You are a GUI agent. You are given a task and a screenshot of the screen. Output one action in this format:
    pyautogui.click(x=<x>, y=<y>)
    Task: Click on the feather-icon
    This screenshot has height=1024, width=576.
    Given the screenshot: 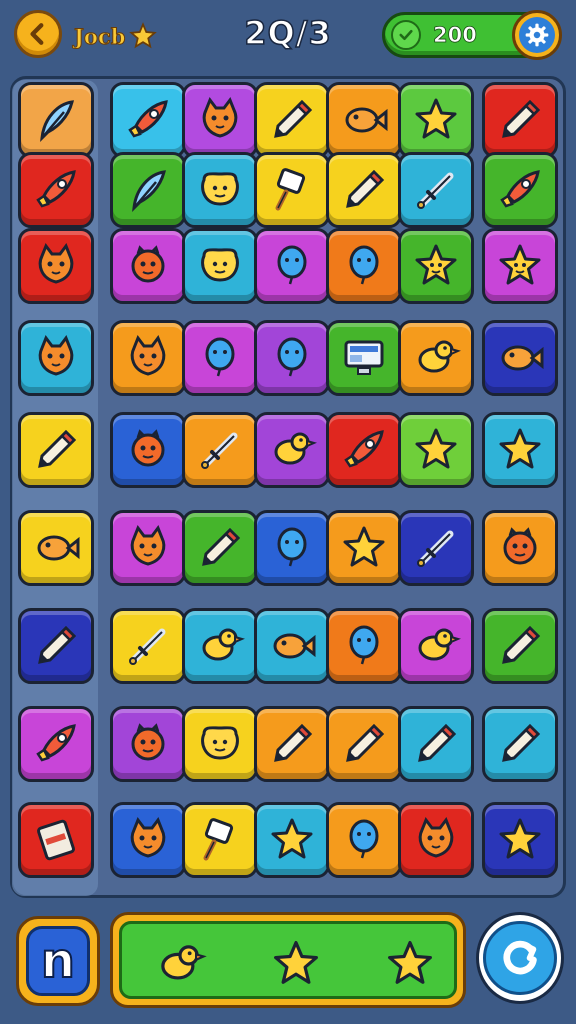 What is the action you would take?
    pyautogui.click(x=149, y=191)
    